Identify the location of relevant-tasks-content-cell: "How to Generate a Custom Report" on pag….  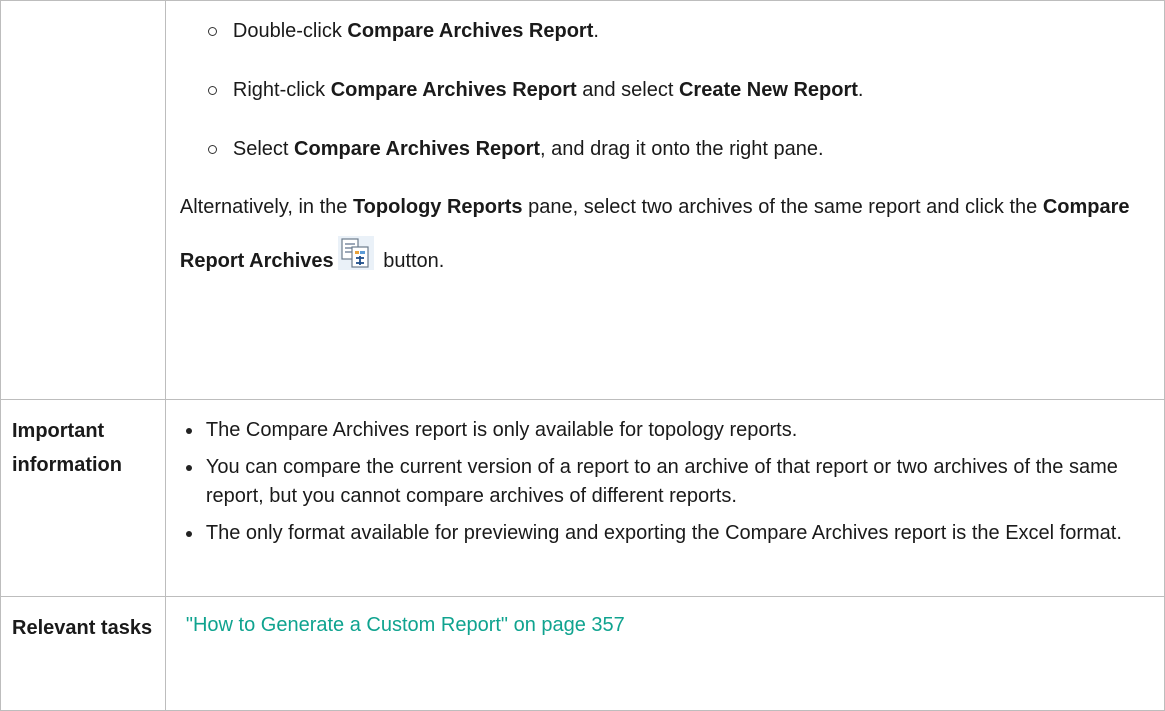
(664, 653).